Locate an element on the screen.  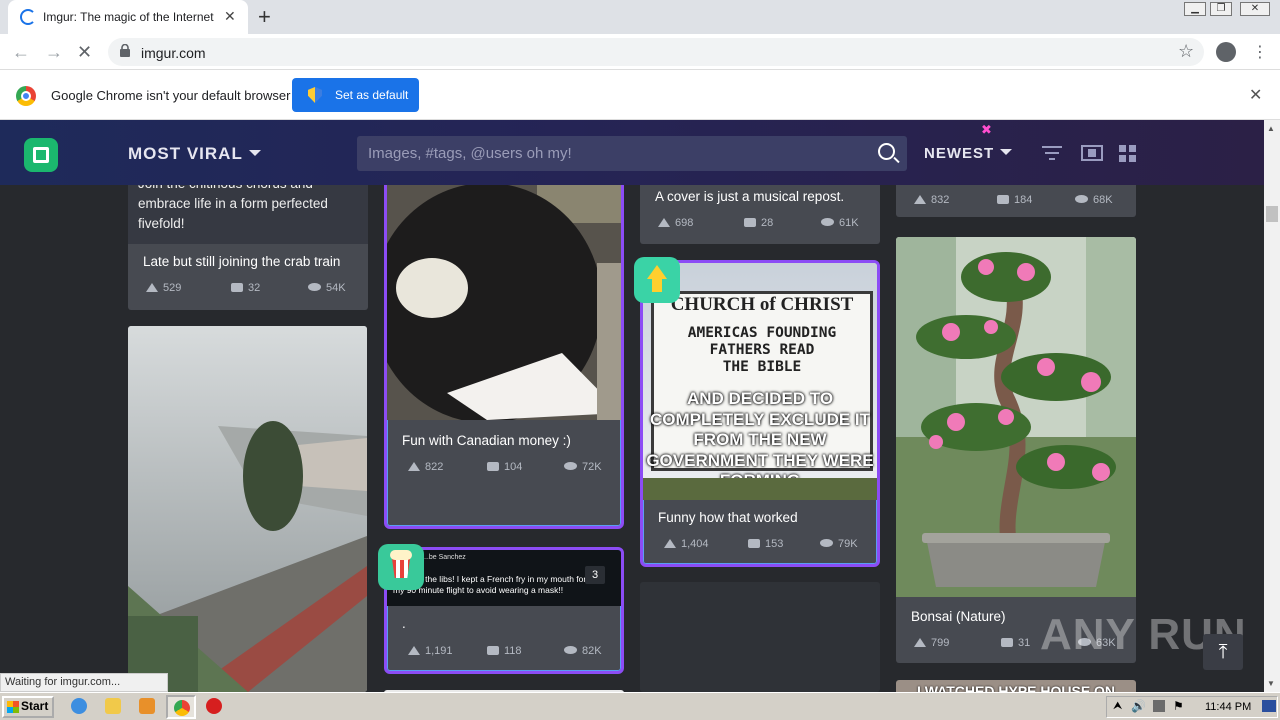
post-title: Funny how that worked is located at coordinates (728, 517).